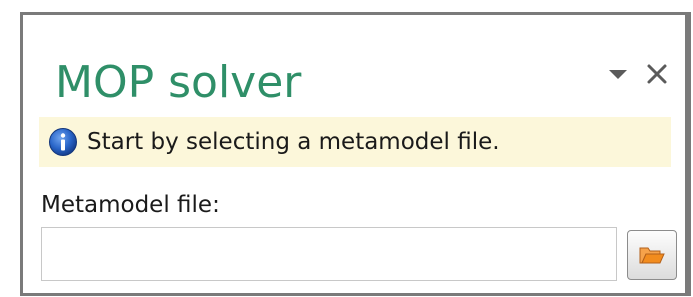 This screenshot has height=297, width=693. What do you see at coordinates (130, 205) in the screenshot?
I see `metamodel-file-label: Metamodel file:` at bounding box center [130, 205].